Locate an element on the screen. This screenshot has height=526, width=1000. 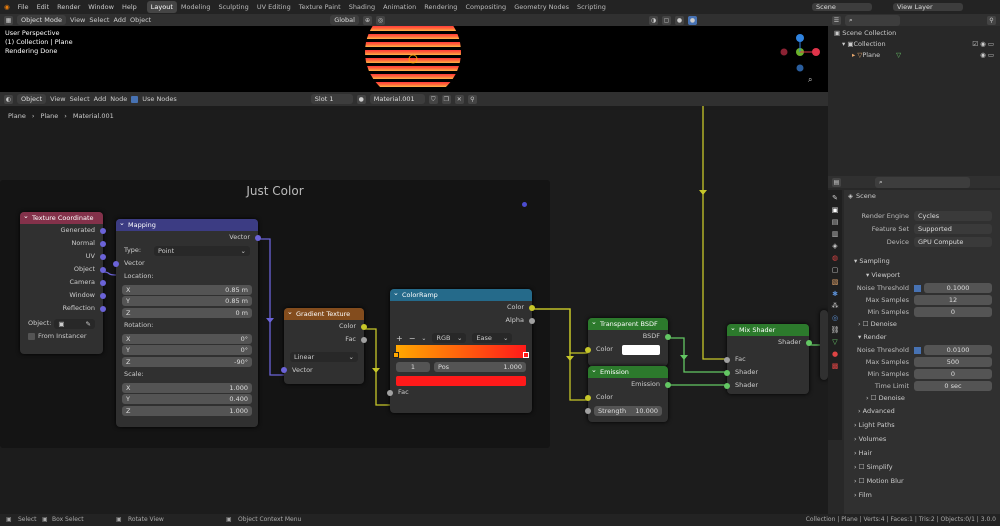
color-stop-handle is located at coordinates (396, 355).